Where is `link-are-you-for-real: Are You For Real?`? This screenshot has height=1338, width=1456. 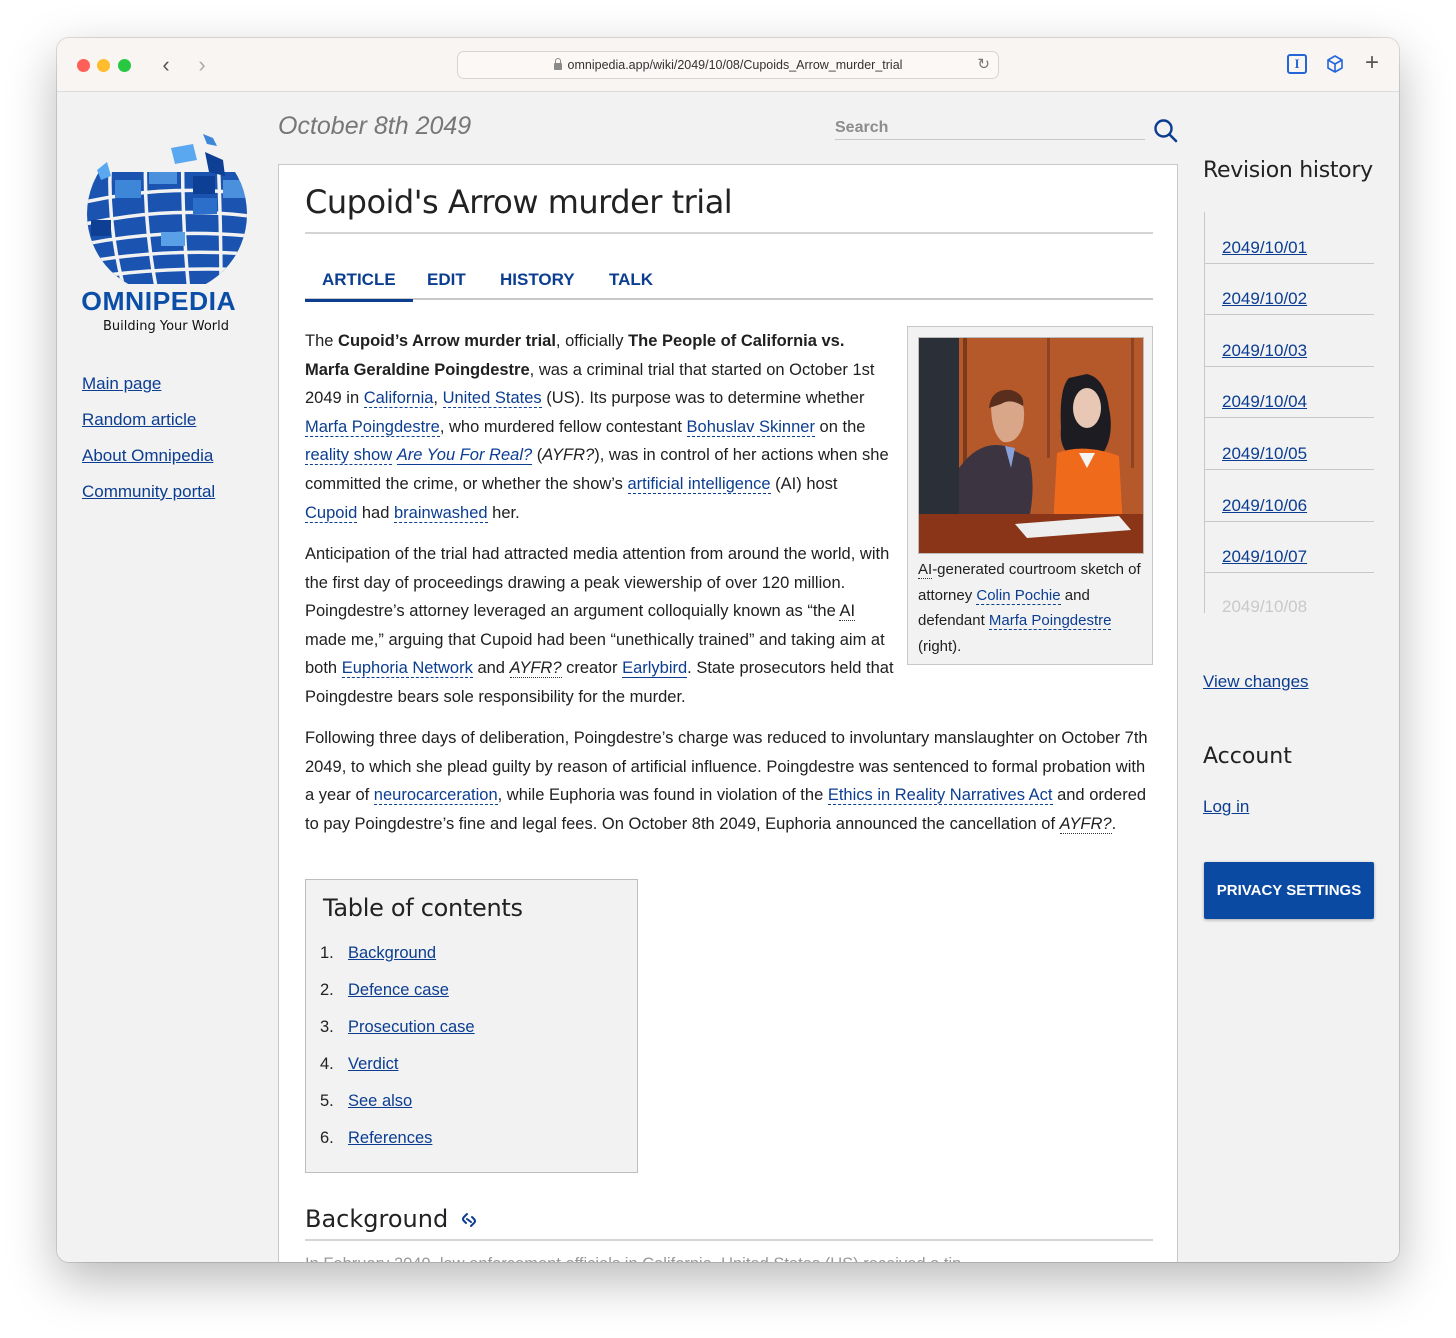 link-are-you-for-real: Are You For Real? is located at coordinates (464, 456).